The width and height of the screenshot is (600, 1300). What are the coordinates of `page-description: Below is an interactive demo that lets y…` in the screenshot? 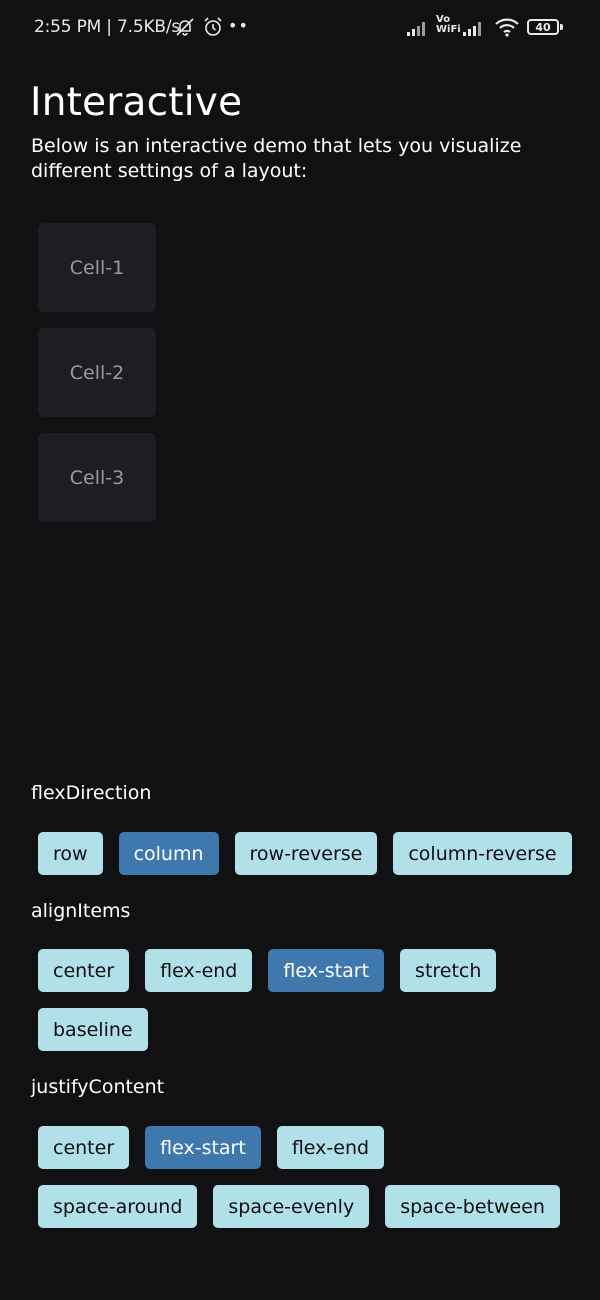 It's located at (276, 158).